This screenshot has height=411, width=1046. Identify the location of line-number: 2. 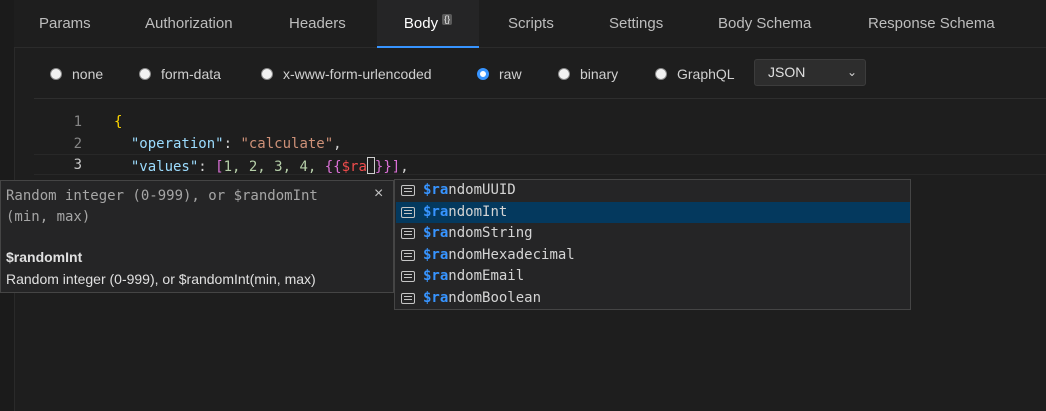
(77, 144).